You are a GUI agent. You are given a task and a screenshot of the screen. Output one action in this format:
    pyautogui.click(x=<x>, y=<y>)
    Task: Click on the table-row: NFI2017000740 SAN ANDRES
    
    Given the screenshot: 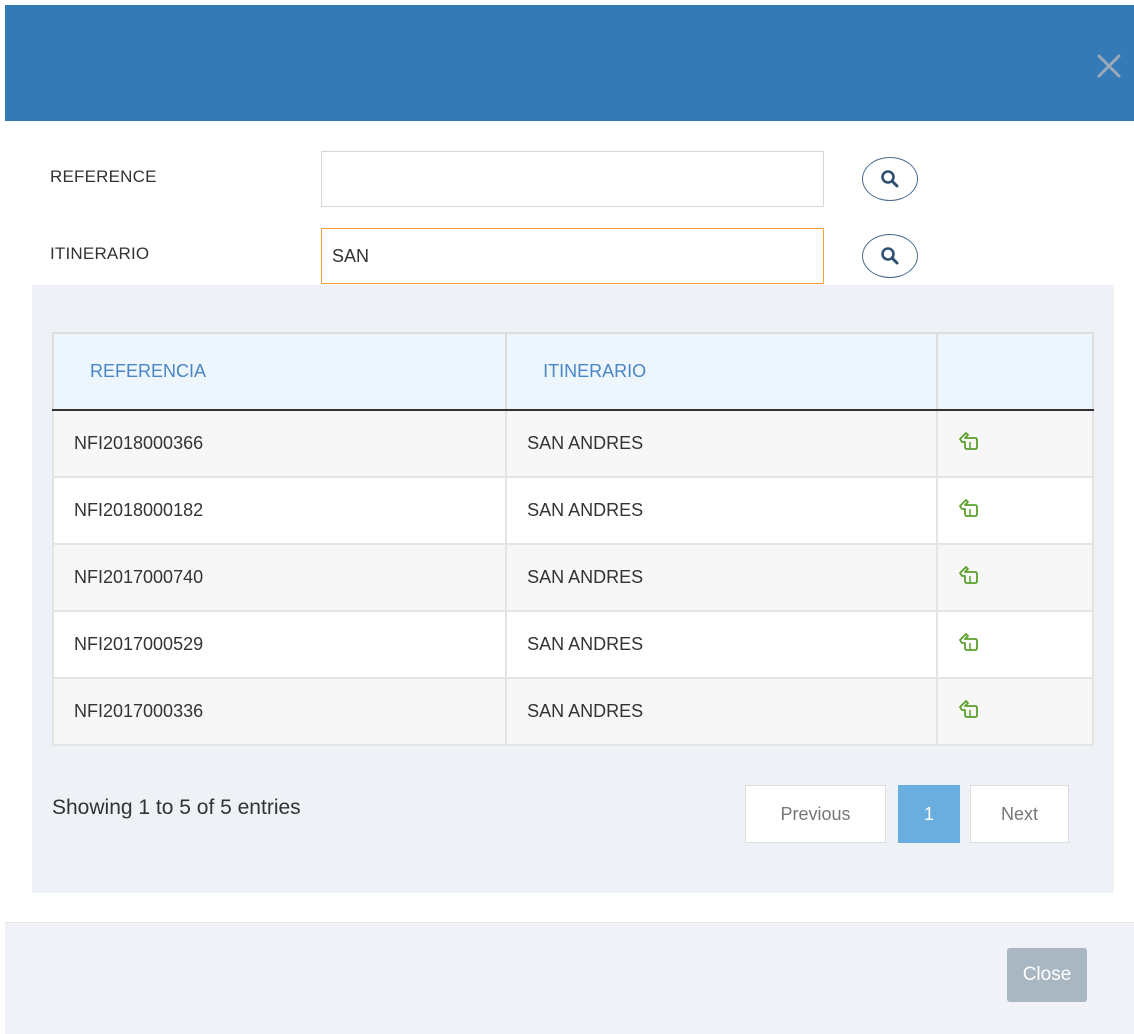 What is the action you would take?
    pyautogui.click(x=572, y=577)
    